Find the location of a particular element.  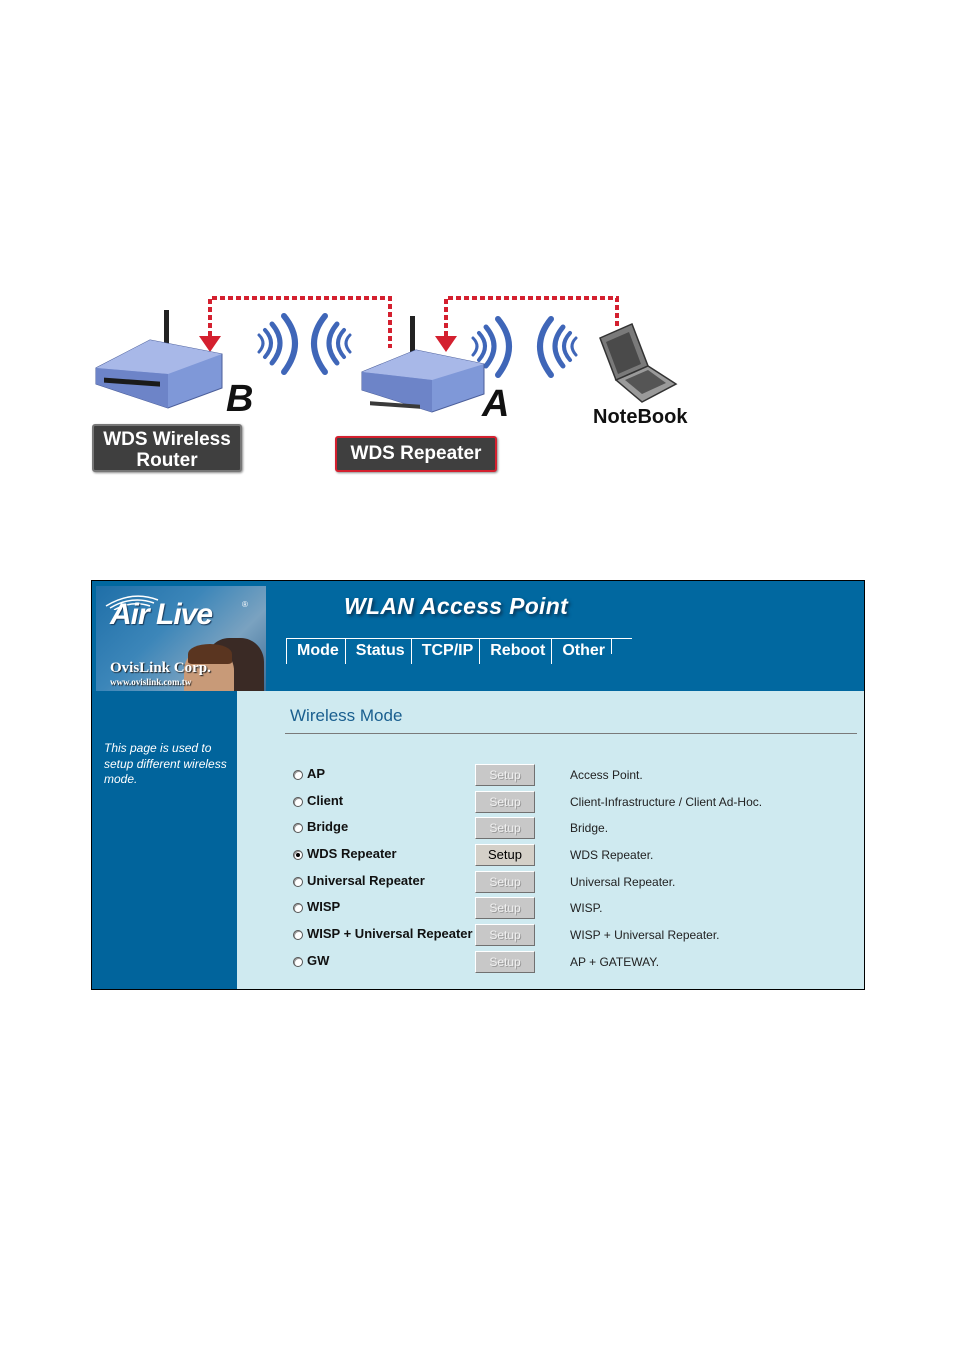

notebook-label: NoteBook is located at coordinates (640, 417).